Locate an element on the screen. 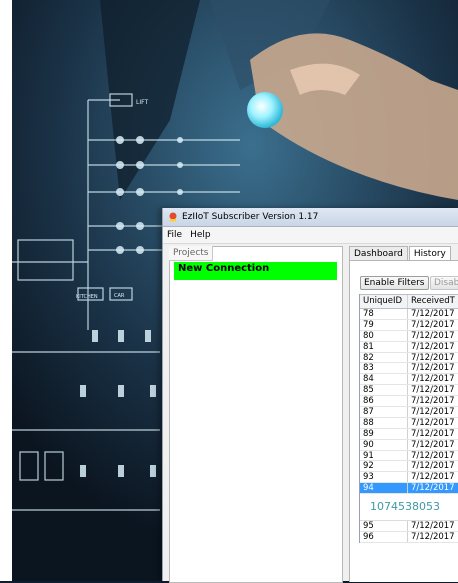  table-row: 80 7/12/2017 is located at coordinates (409, 336).